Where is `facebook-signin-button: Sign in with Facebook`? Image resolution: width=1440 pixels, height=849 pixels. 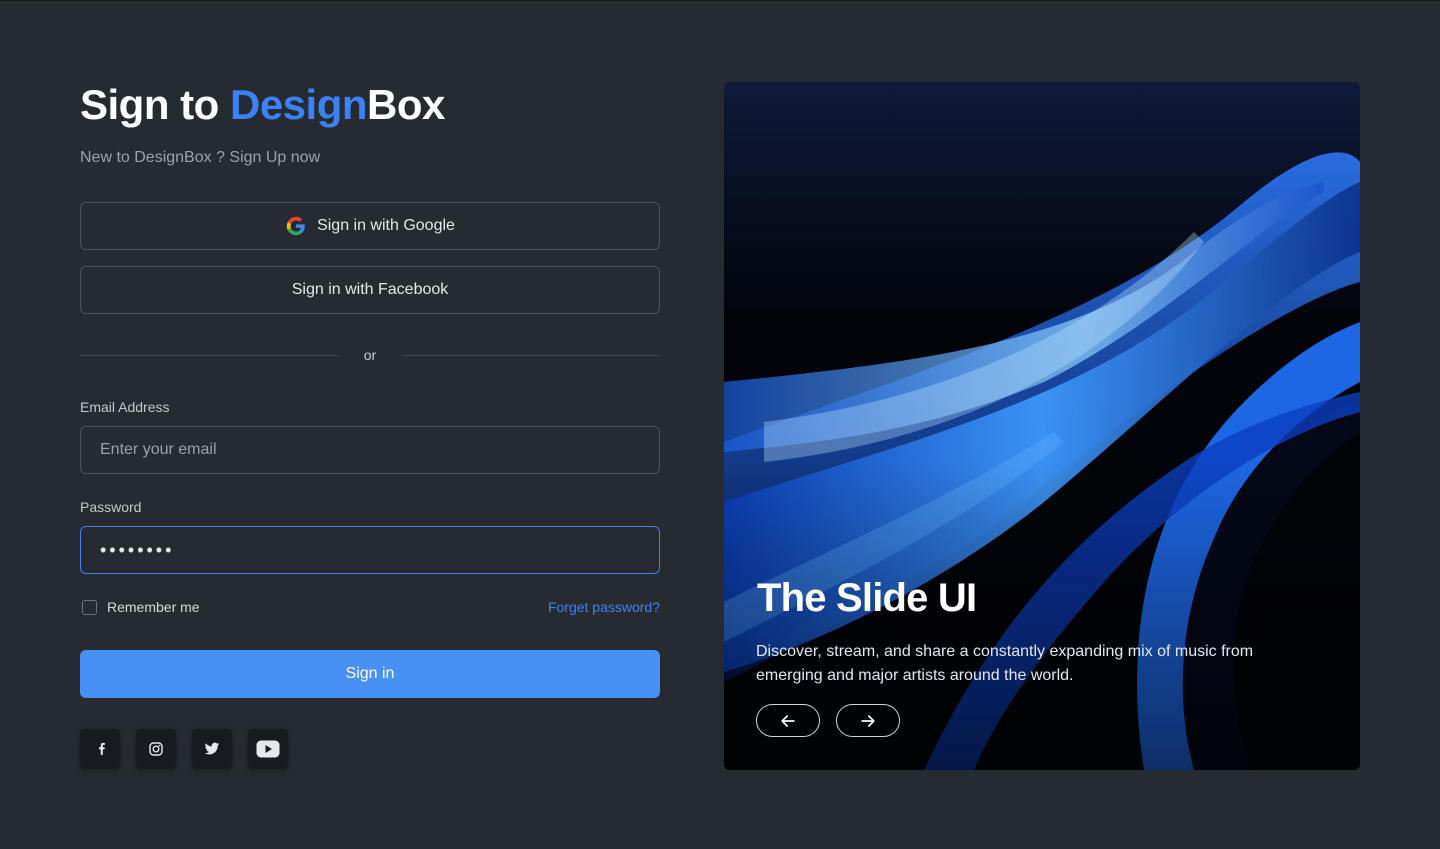 facebook-signin-button: Sign in with Facebook is located at coordinates (370, 290).